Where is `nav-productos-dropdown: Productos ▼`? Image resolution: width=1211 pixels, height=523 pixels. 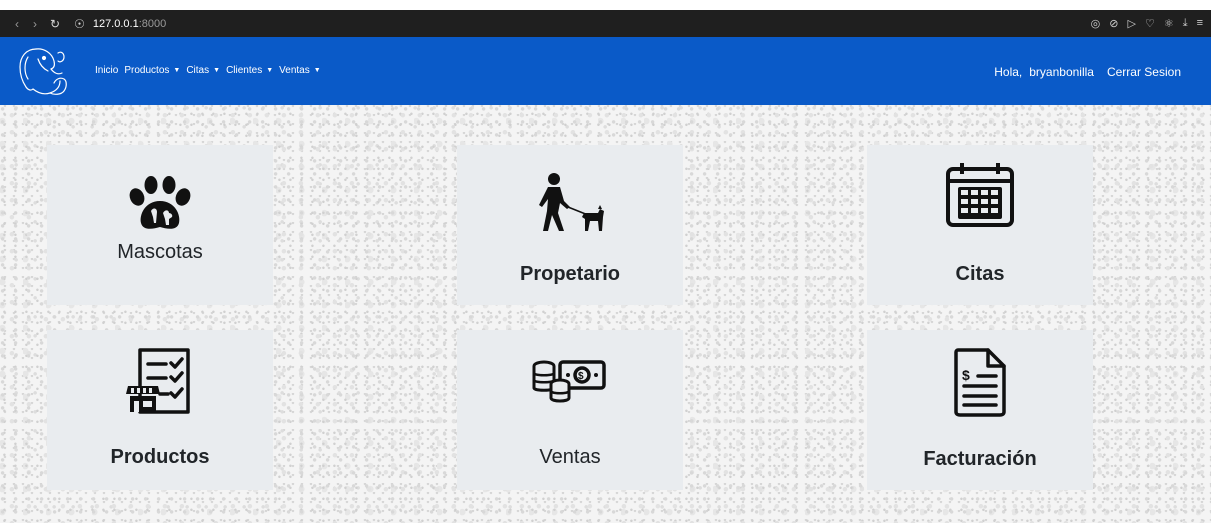 nav-productos-dropdown: Productos ▼ is located at coordinates (152, 70).